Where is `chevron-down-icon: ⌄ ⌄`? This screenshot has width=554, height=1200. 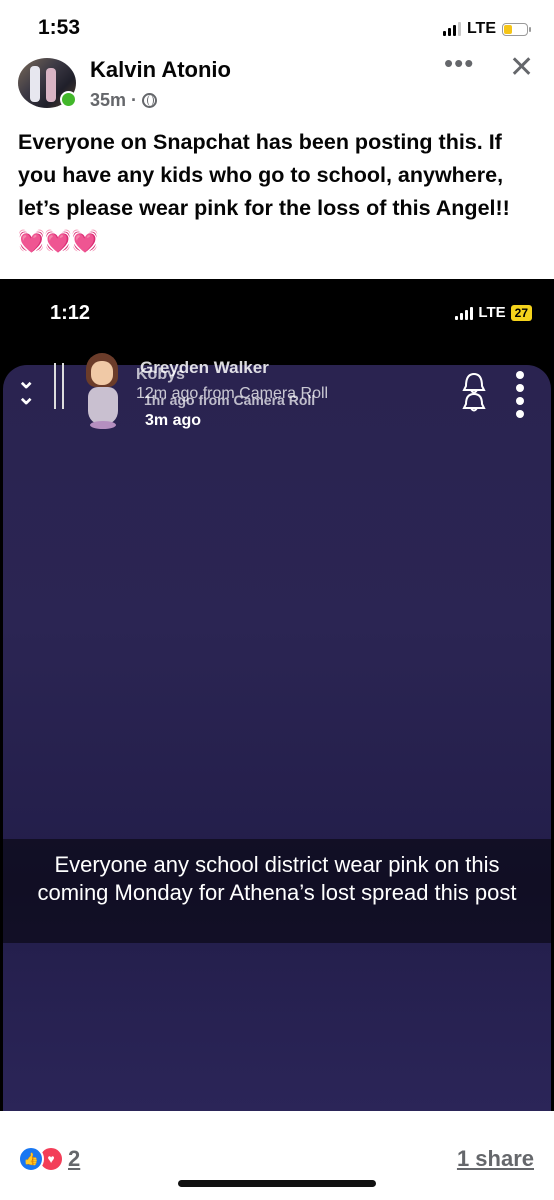 chevron-down-icon: ⌄ ⌄ is located at coordinates (26, 388).